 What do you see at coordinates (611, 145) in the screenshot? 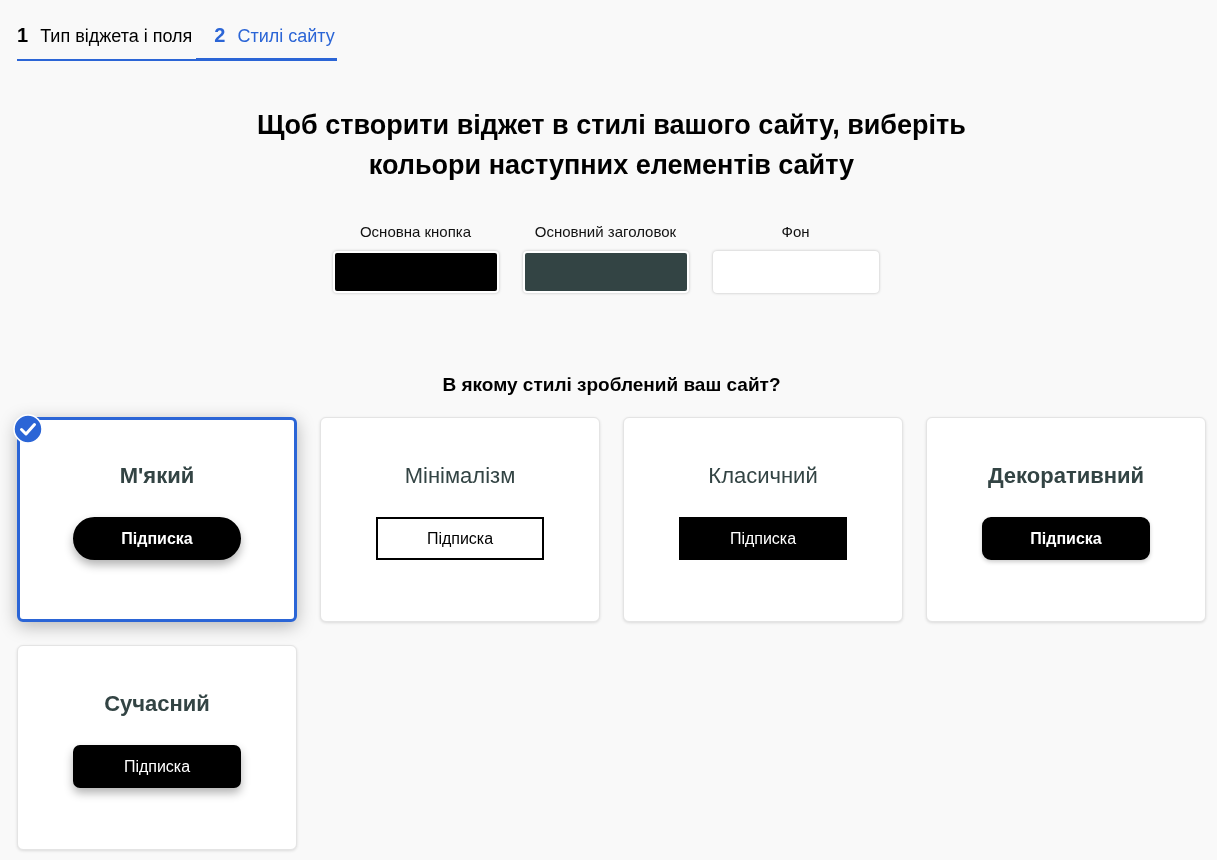
I see `page-heading: Щоб створити віджет в стилі вашого сайту, виберіть кольори наступних елементів сайту` at bounding box center [611, 145].